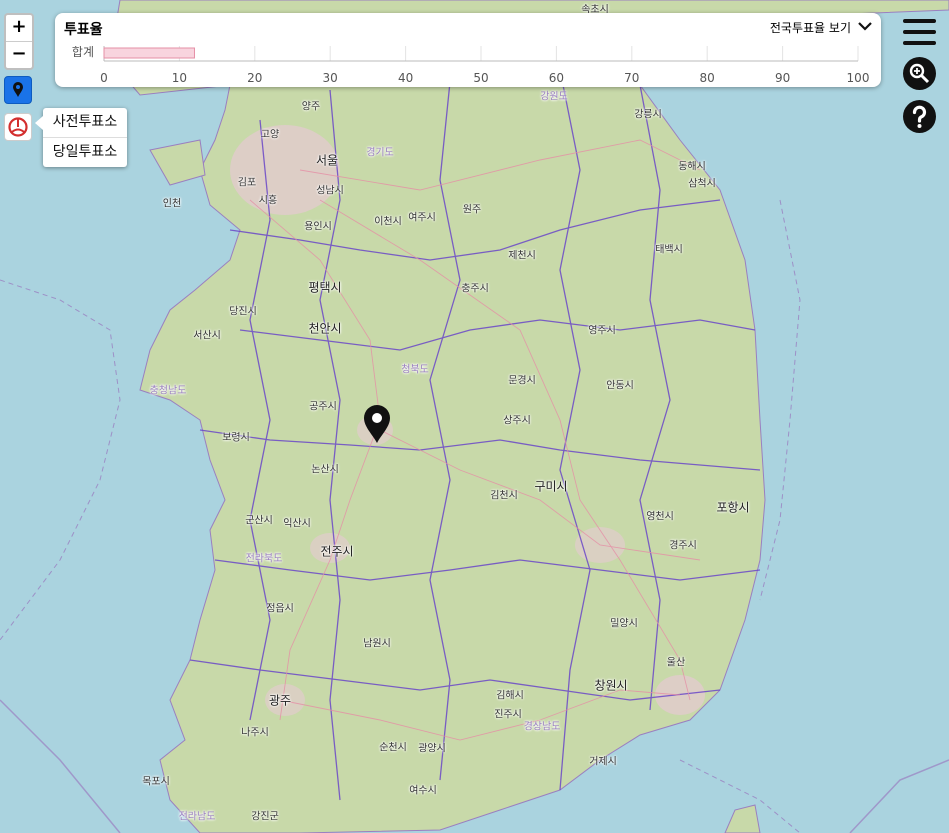 This screenshot has height=833, width=949. I want to click on map-label: 충청남도, so click(168, 391).